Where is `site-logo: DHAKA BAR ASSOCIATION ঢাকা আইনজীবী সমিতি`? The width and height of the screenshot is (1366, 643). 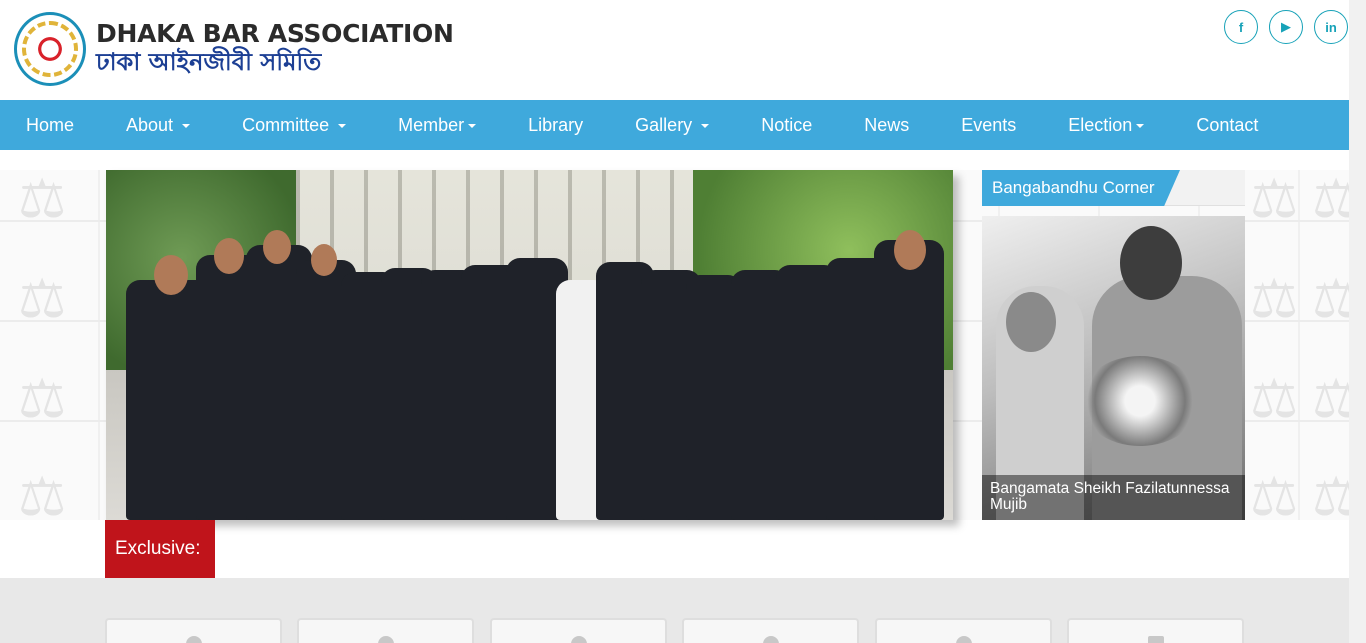
site-logo: DHAKA BAR ASSOCIATION ঢাকা আইনজীবী সমিতি is located at coordinates (234, 49).